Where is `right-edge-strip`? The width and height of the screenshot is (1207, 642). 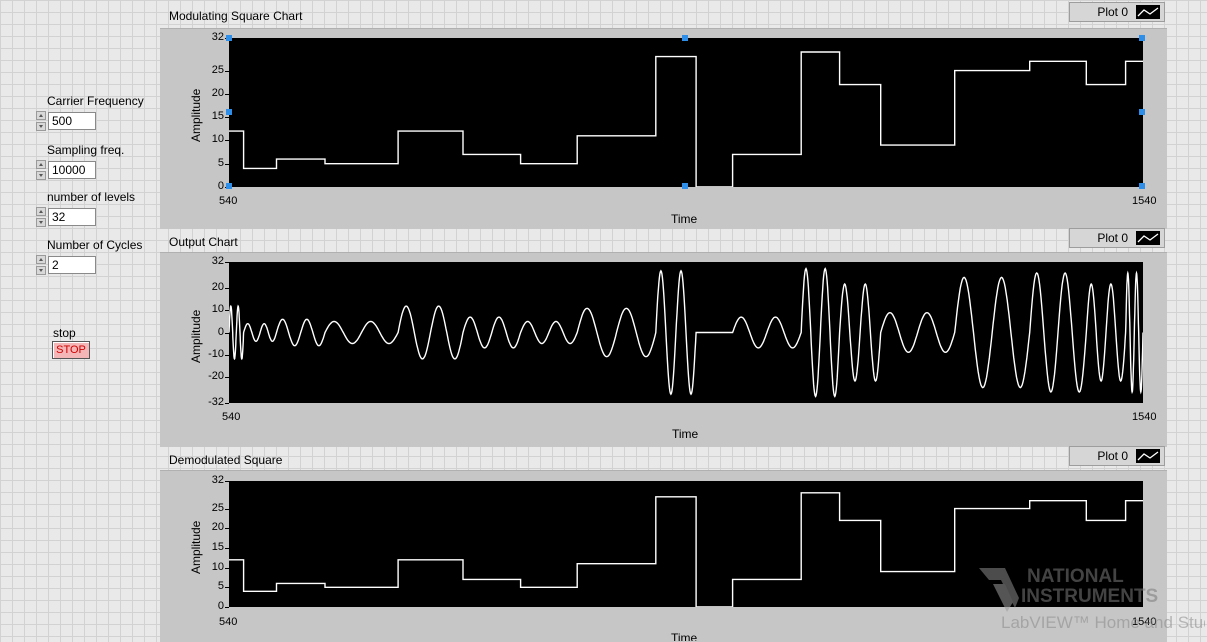
right-edge-strip is located at coordinates (1187, 320).